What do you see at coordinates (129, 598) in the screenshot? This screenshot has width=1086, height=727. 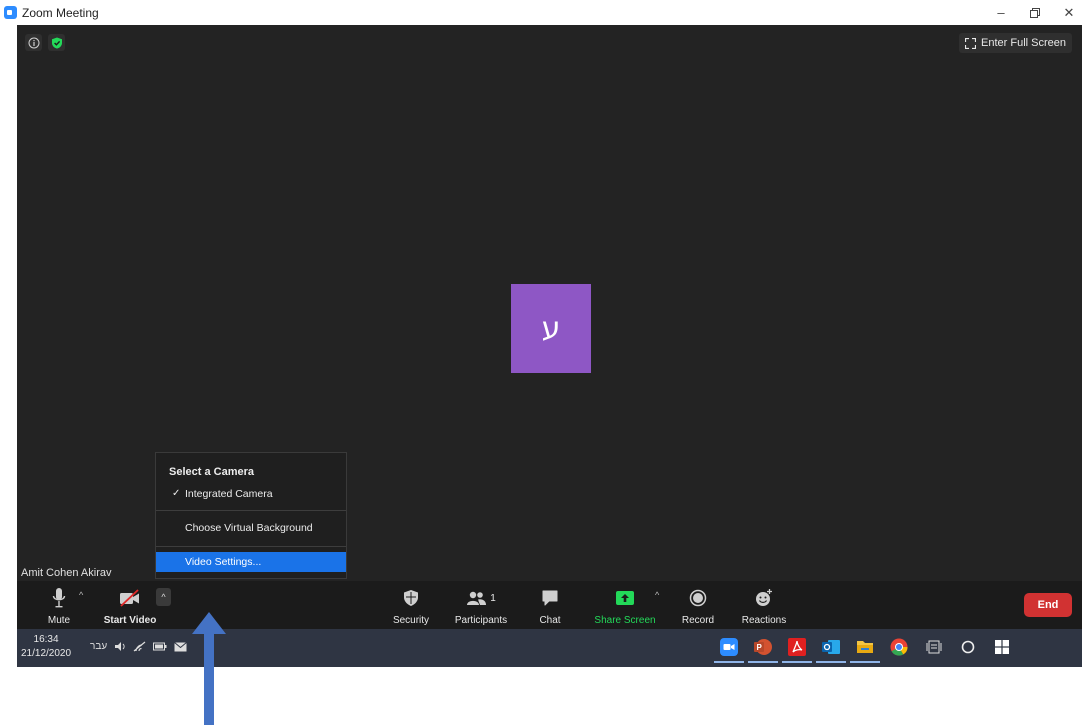 I see `video-off-icon` at bounding box center [129, 598].